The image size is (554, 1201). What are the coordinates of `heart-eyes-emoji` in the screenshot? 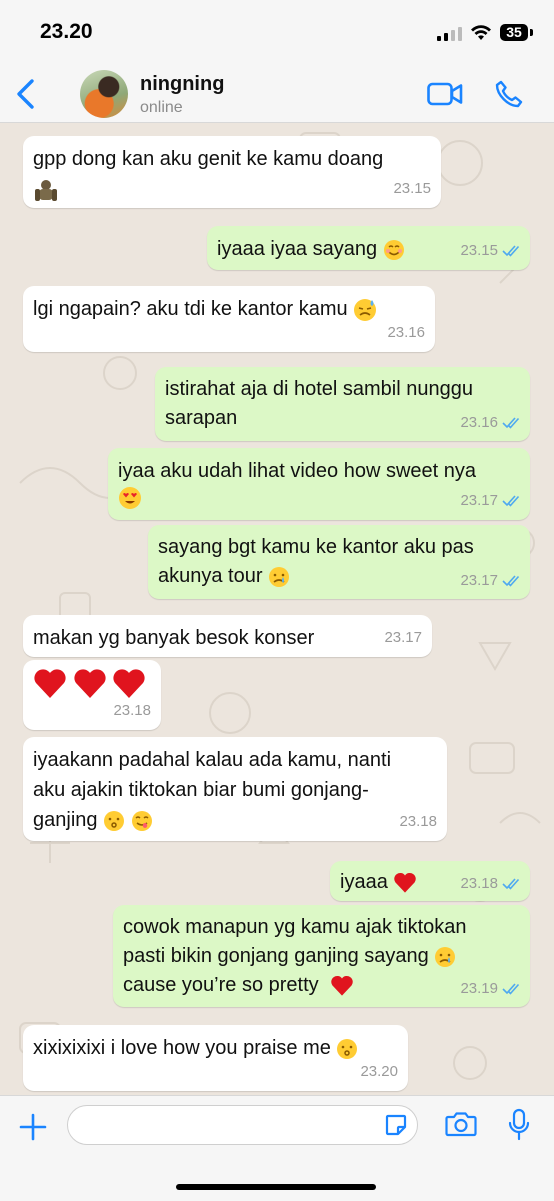 It's located at (130, 498).